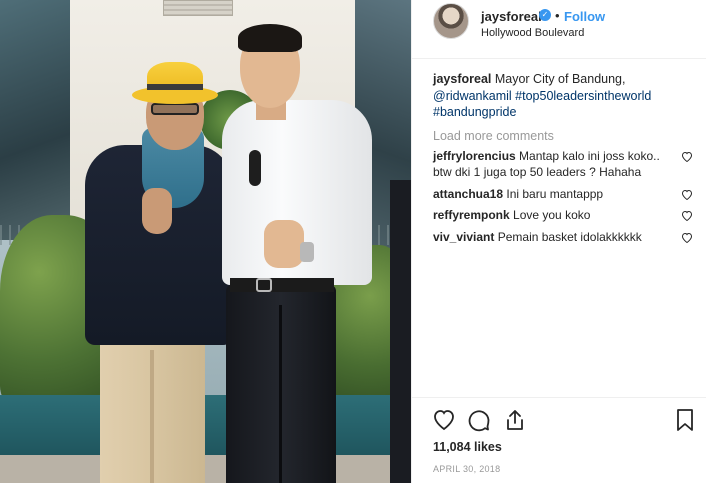  I want to click on photo-ground, so click(205, 469).